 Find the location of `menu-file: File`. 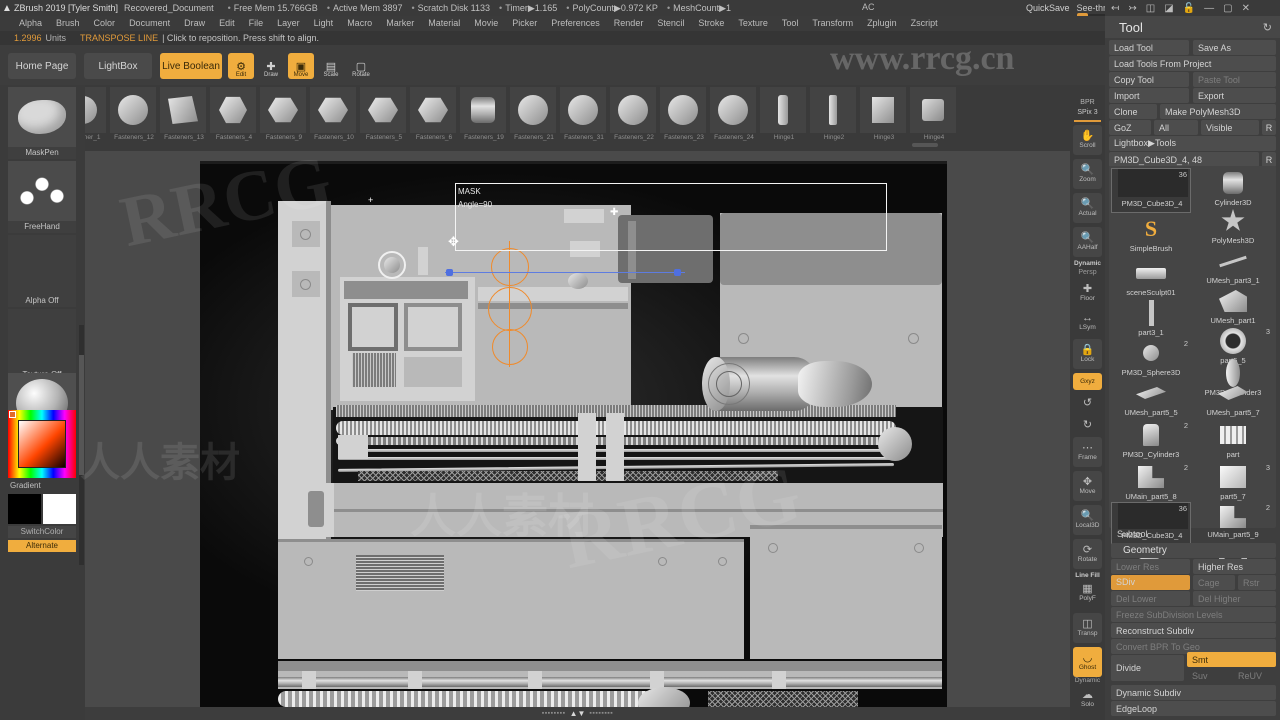

menu-file: File is located at coordinates (256, 23).